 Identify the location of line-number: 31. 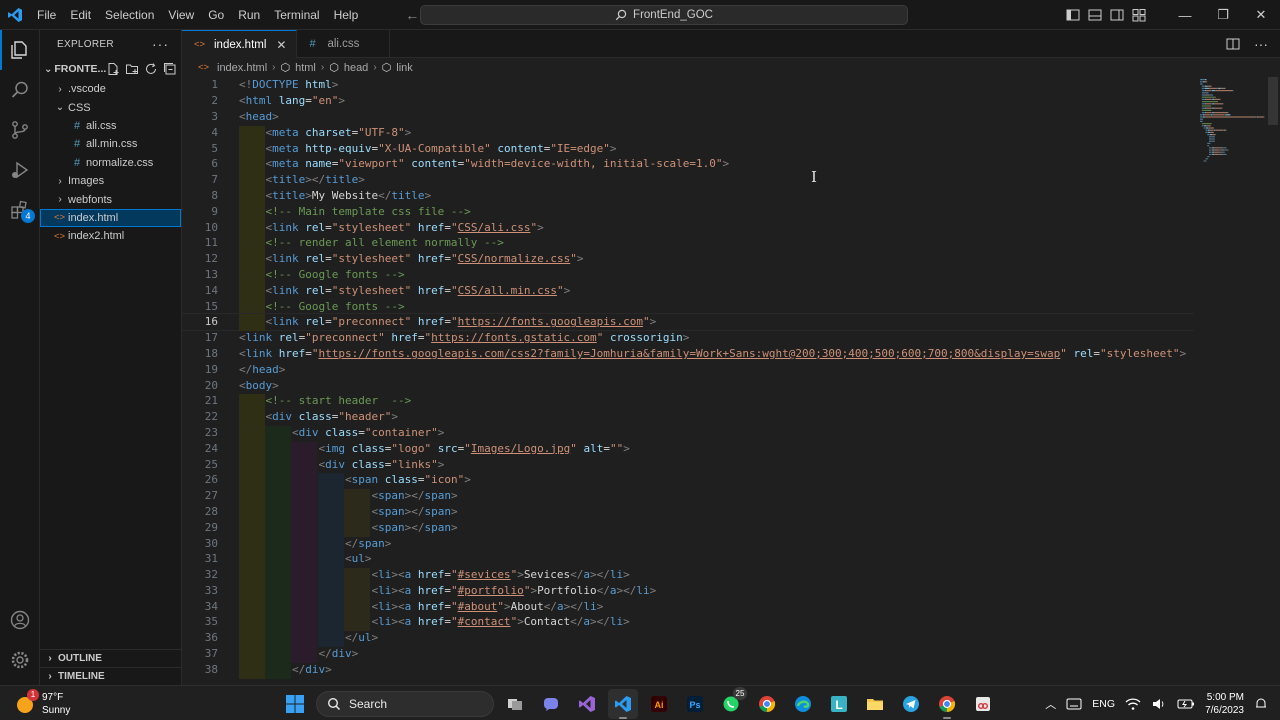
(200, 558).